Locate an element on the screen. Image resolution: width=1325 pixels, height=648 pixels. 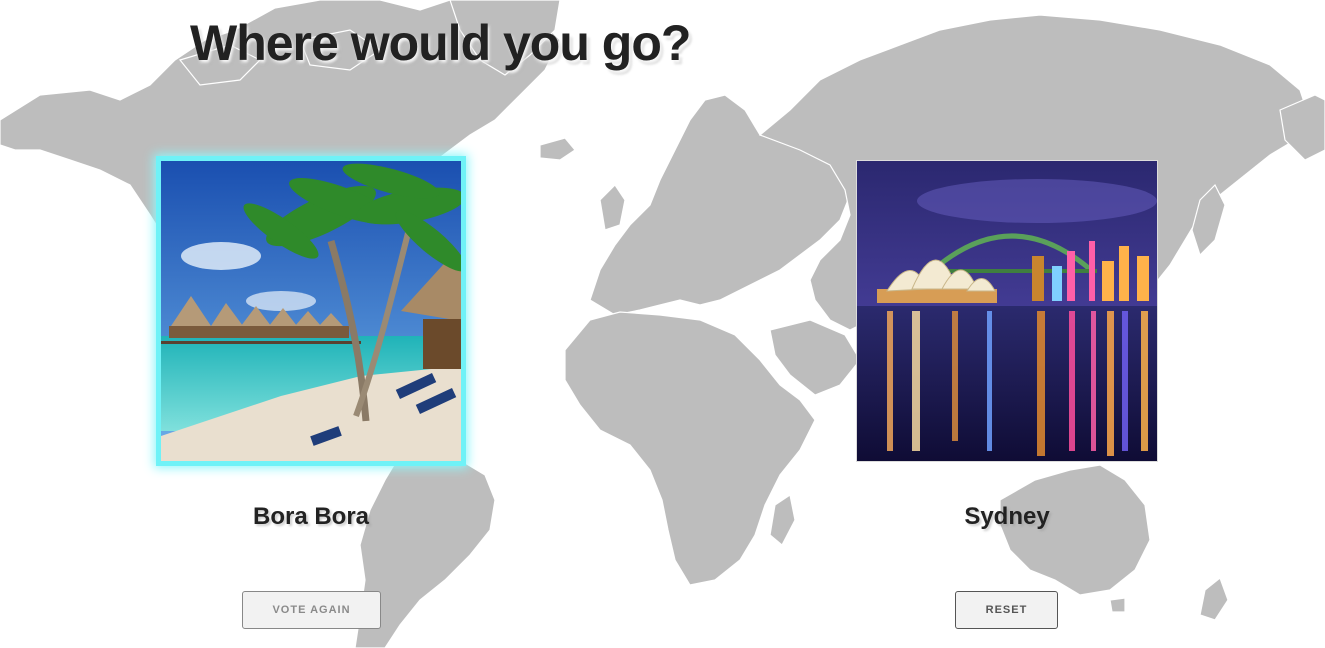
destination-name-bora-bora: Bora Bora is located at coordinates (311, 516).